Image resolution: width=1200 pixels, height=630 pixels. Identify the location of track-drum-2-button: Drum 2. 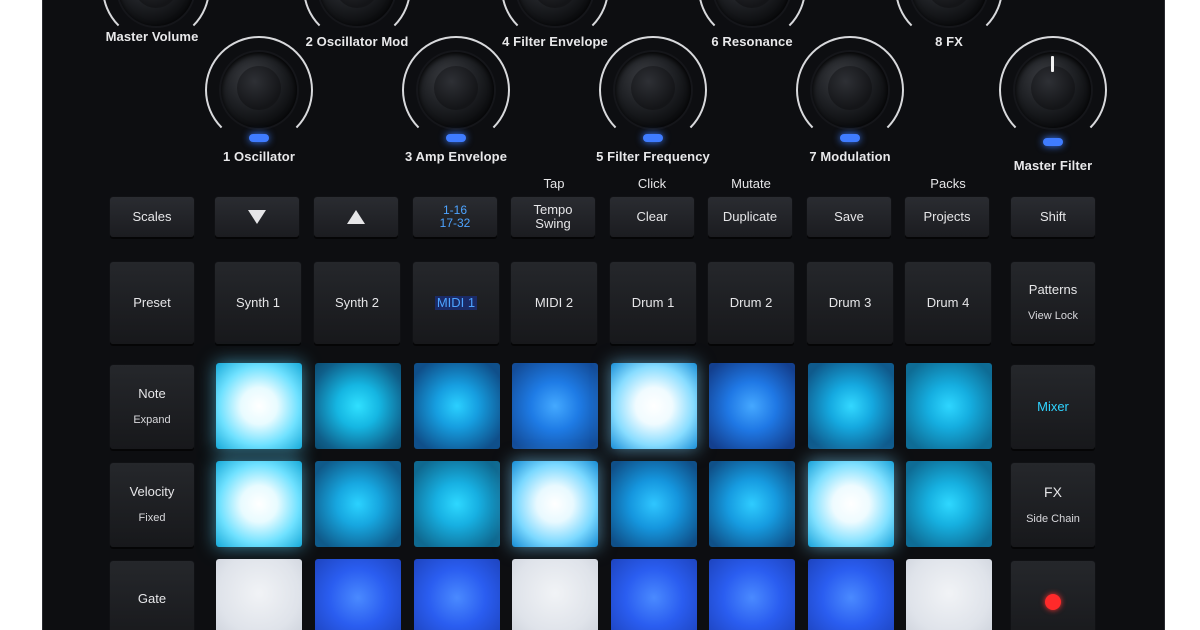
(751, 303).